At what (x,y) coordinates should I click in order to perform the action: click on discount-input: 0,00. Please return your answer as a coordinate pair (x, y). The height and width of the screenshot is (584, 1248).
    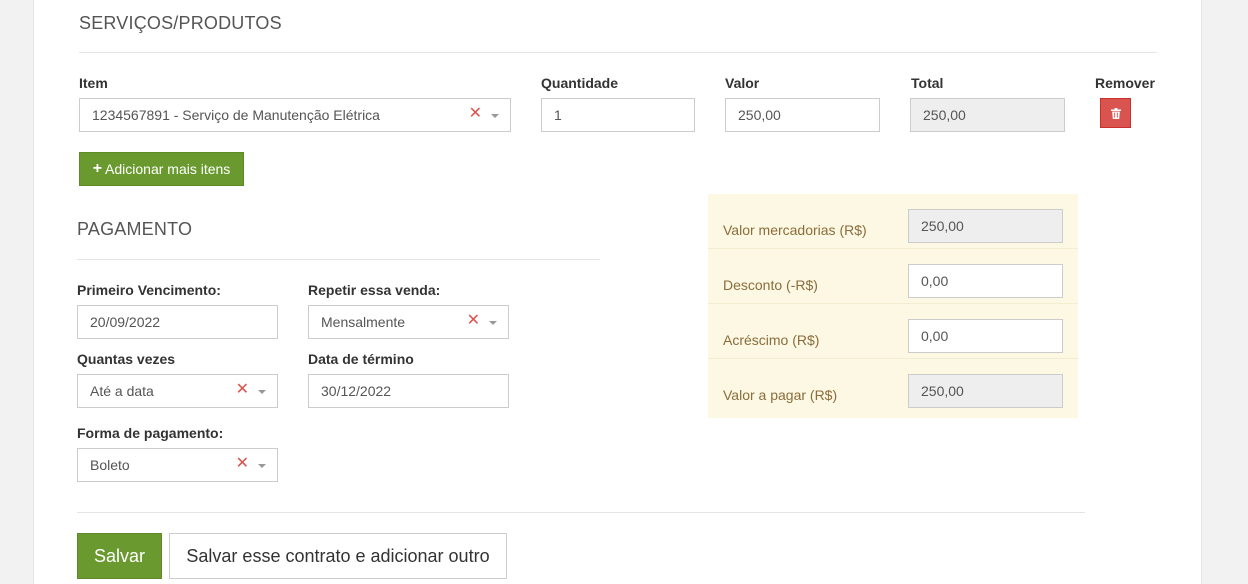
    Looking at the image, I should click on (985, 281).